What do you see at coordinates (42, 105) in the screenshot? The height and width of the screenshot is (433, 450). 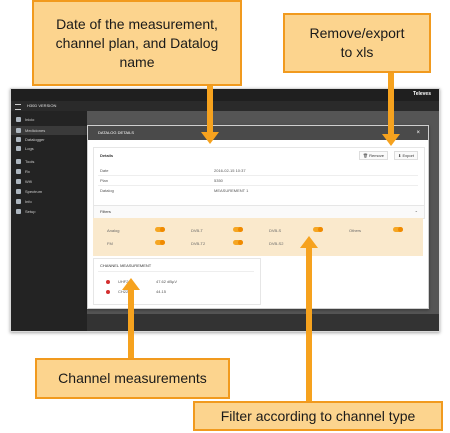 I see `app-title: H30D VERSION` at bounding box center [42, 105].